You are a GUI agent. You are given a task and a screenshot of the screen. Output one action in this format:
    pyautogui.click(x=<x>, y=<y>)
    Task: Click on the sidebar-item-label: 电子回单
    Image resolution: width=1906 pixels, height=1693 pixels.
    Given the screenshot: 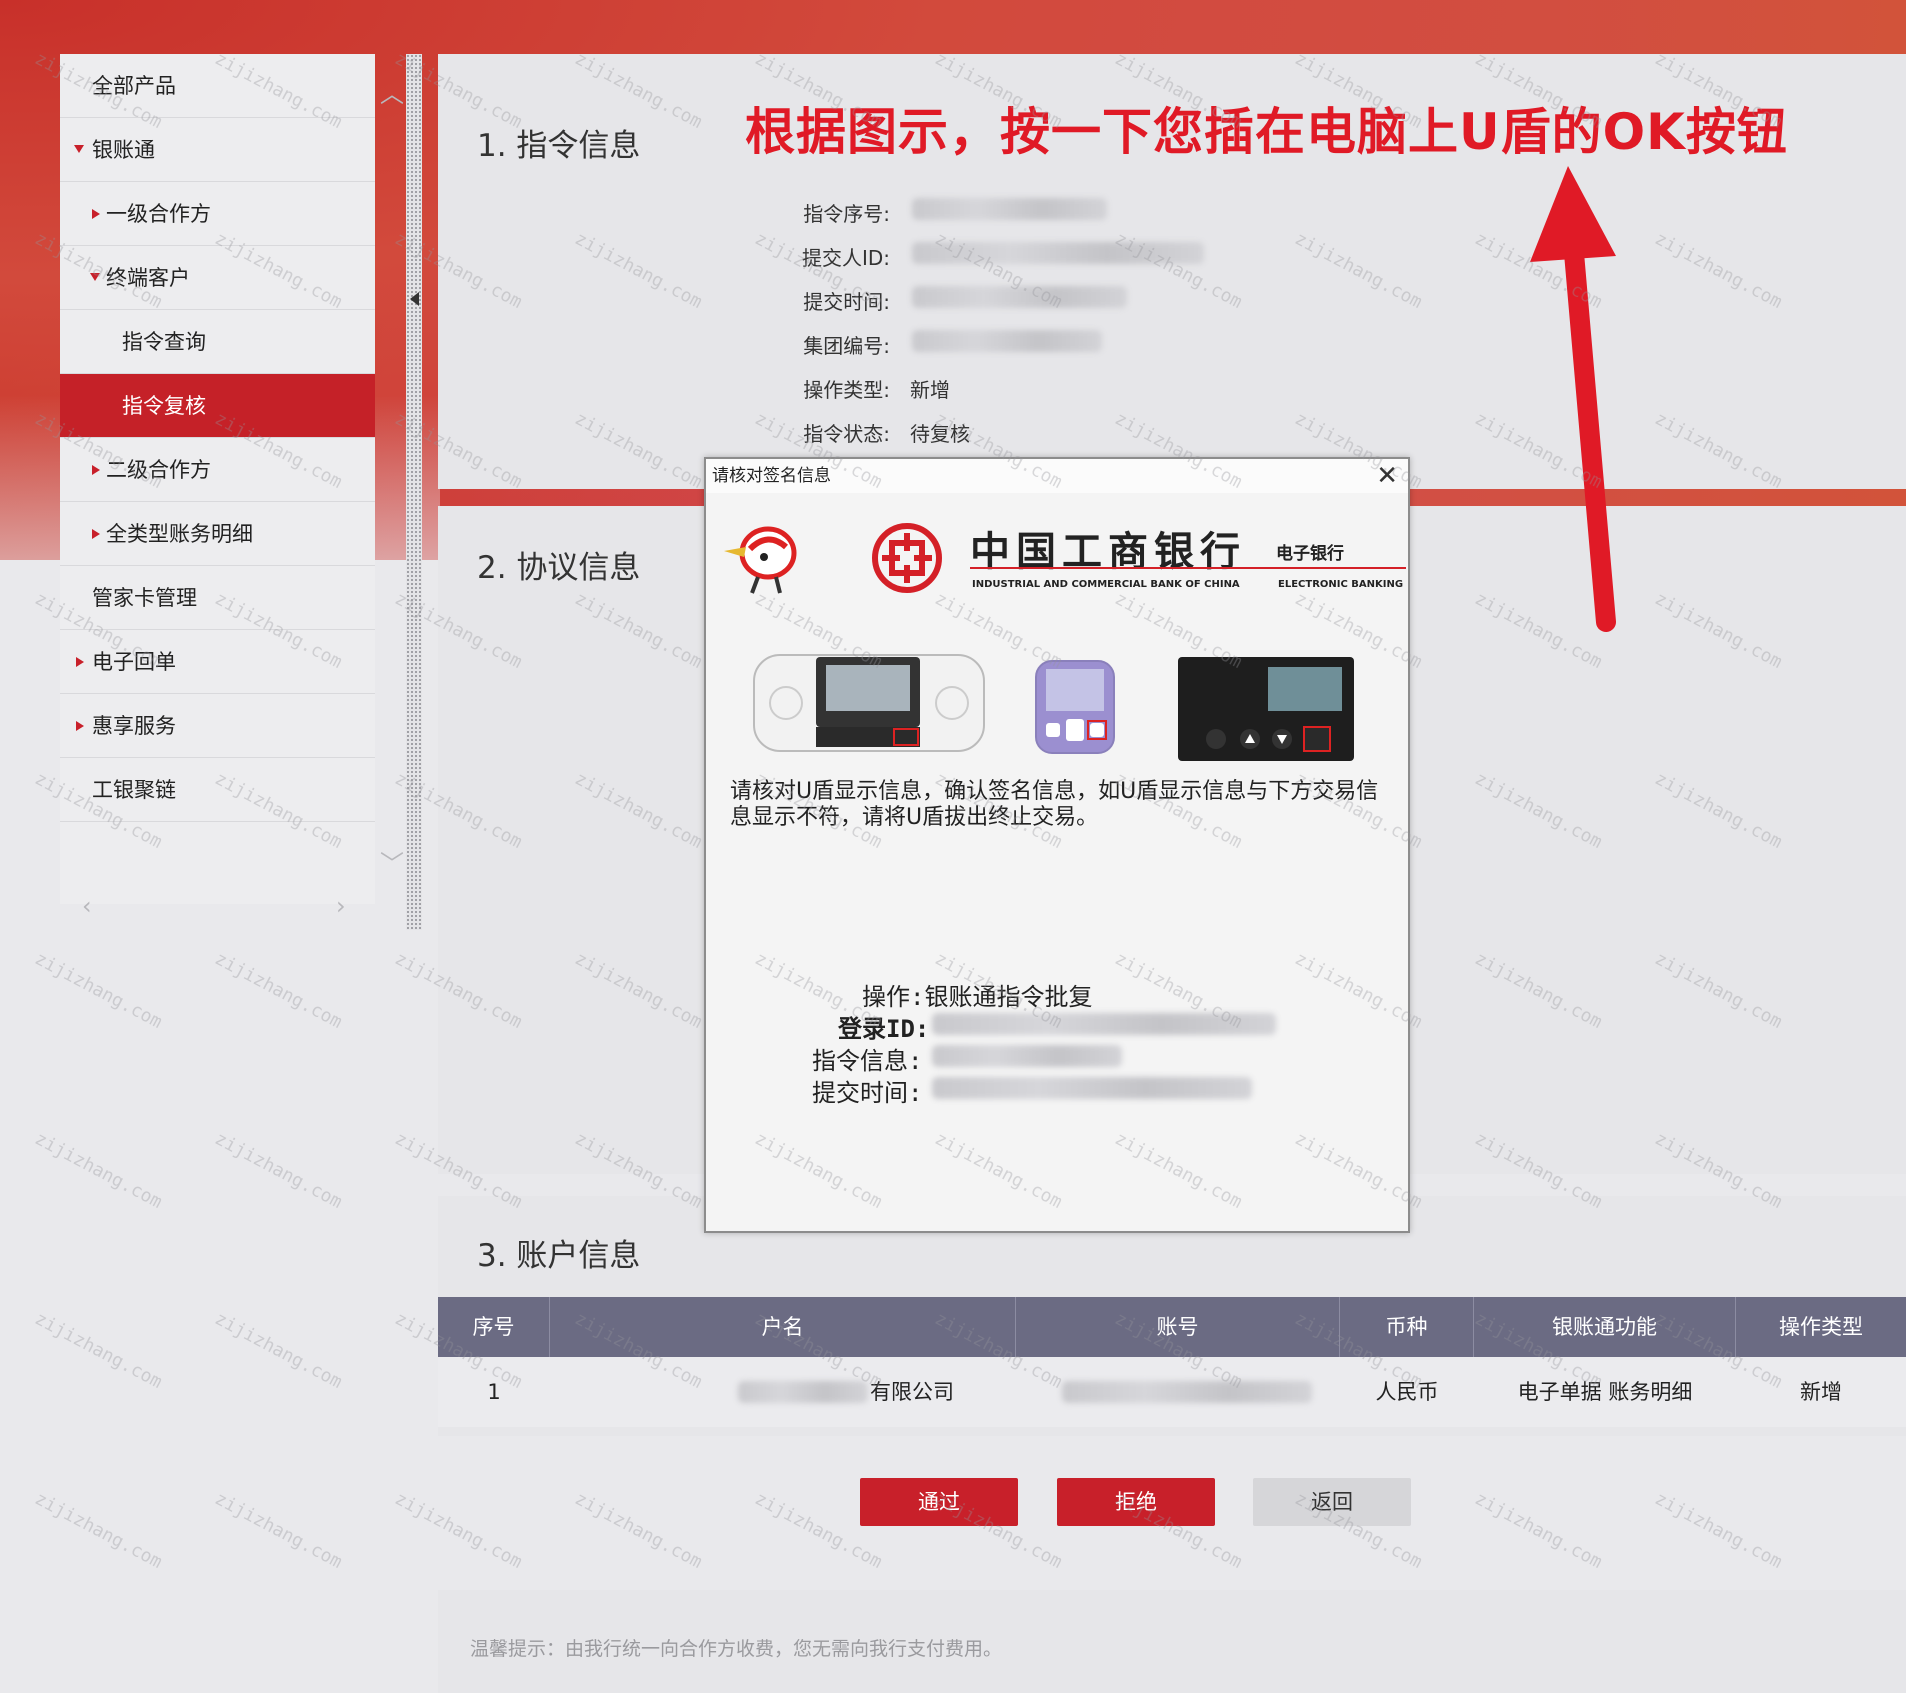 What is the action you would take?
    pyautogui.click(x=134, y=662)
    